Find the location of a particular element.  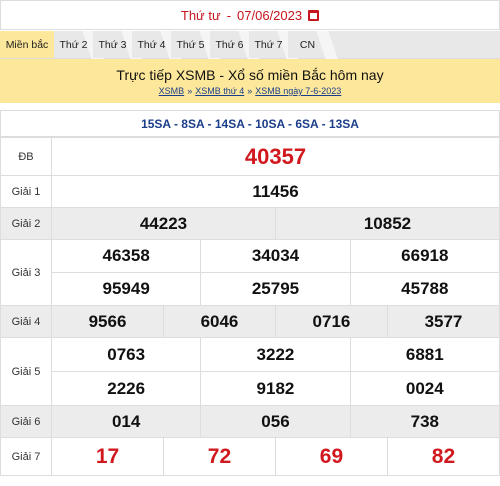

day-label: Thứ tư is located at coordinates (200, 15).